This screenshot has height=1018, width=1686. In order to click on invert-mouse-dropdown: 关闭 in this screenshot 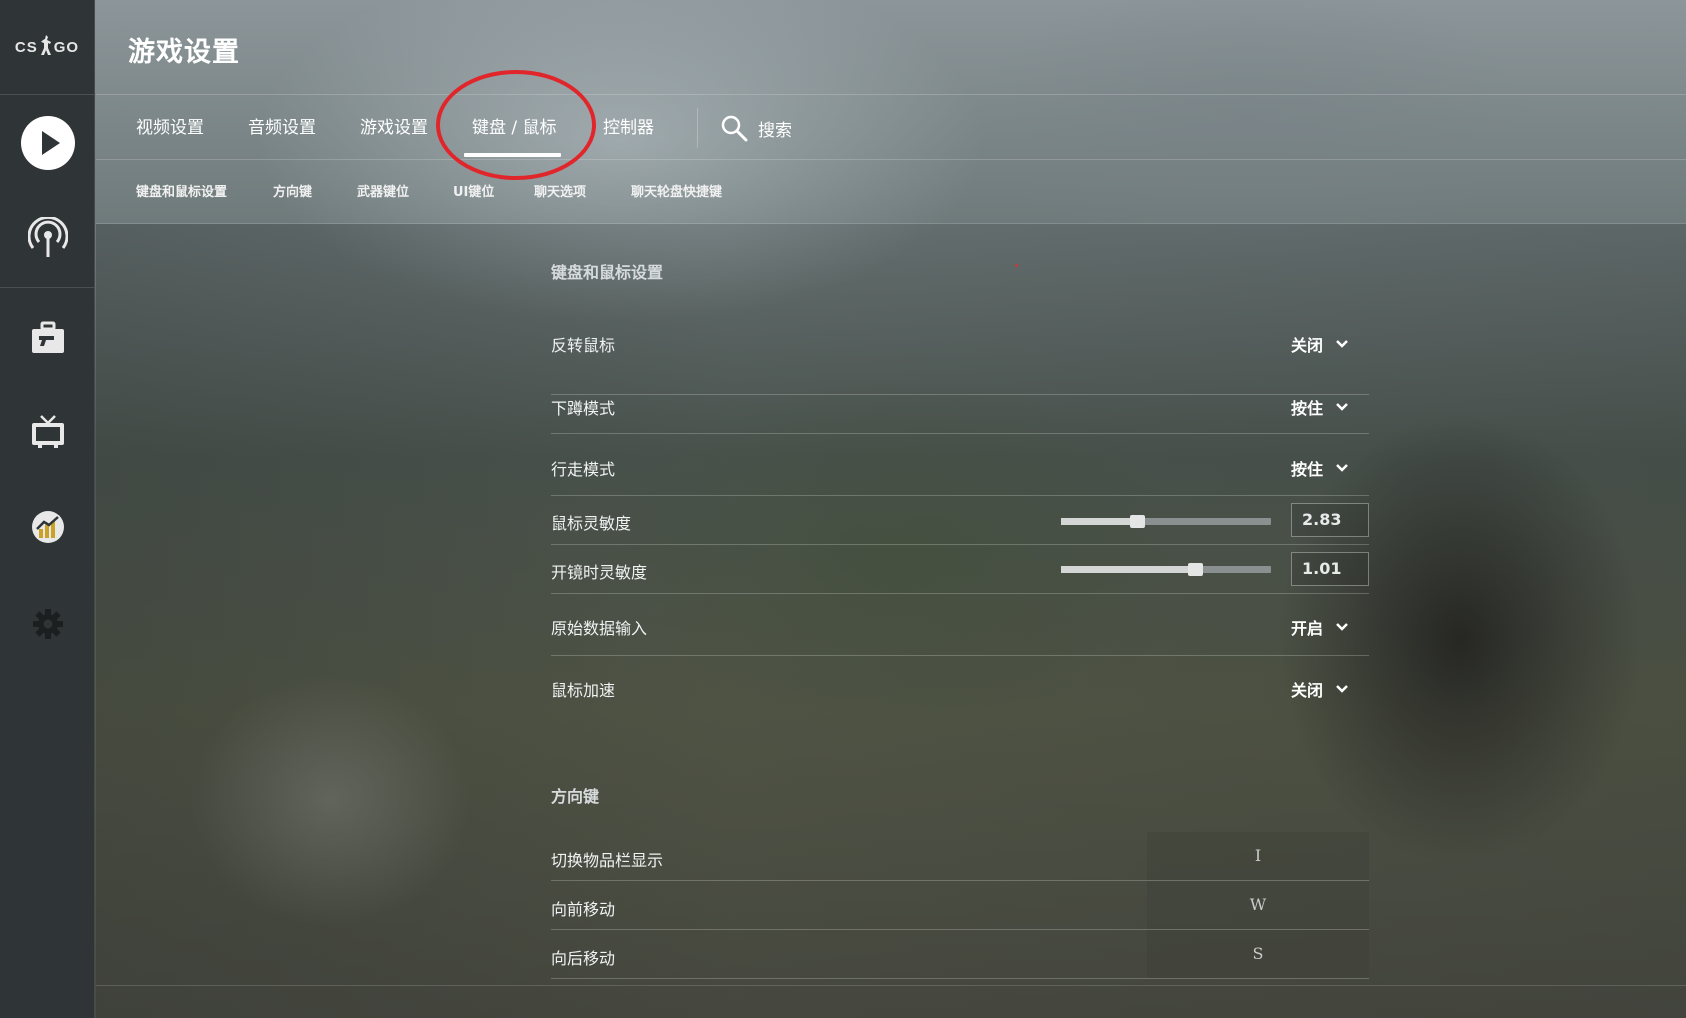, I will do `click(1320, 344)`.